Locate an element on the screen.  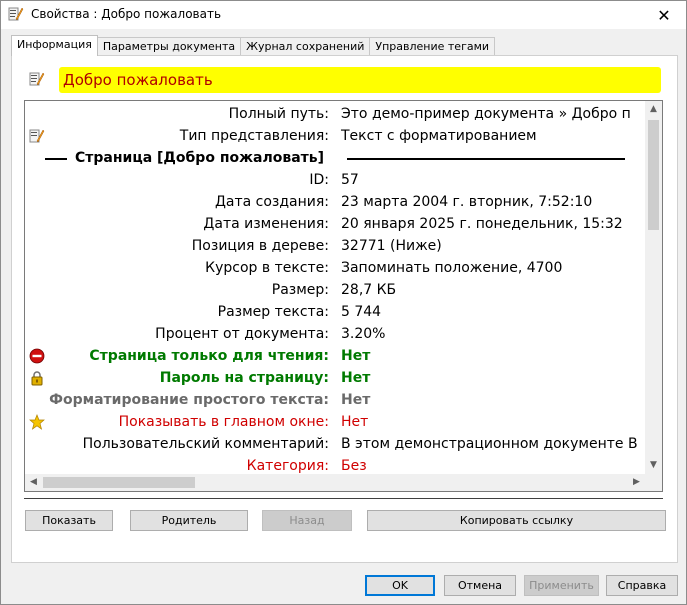
view-type-value: Текст с форматированием is located at coordinates (439, 136).